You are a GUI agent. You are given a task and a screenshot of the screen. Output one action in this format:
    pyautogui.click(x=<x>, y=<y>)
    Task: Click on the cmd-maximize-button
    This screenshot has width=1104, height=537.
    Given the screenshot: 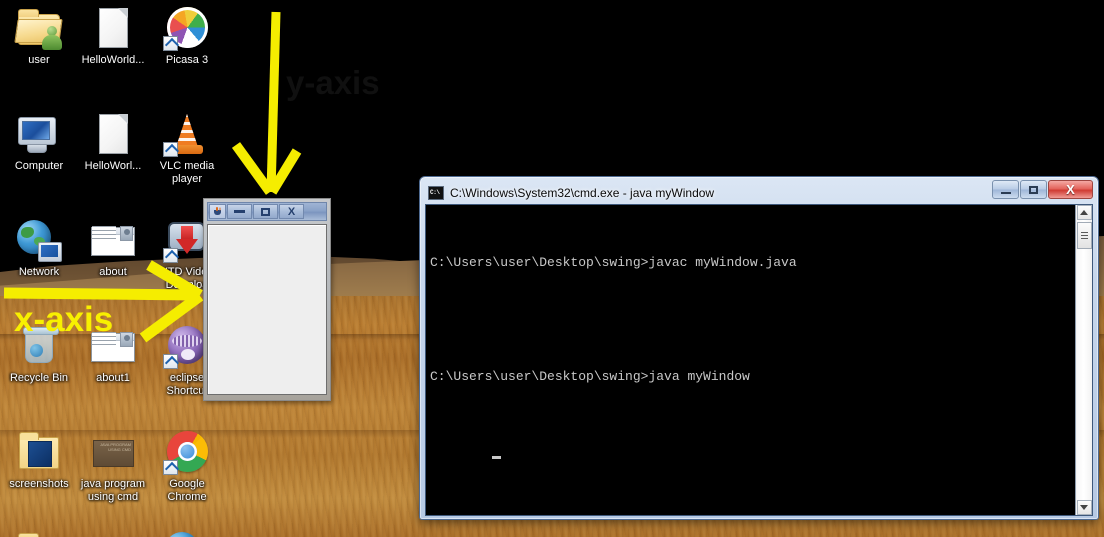 What is the action you would take?
    pyautogui.click(x=1033, y=189)
    